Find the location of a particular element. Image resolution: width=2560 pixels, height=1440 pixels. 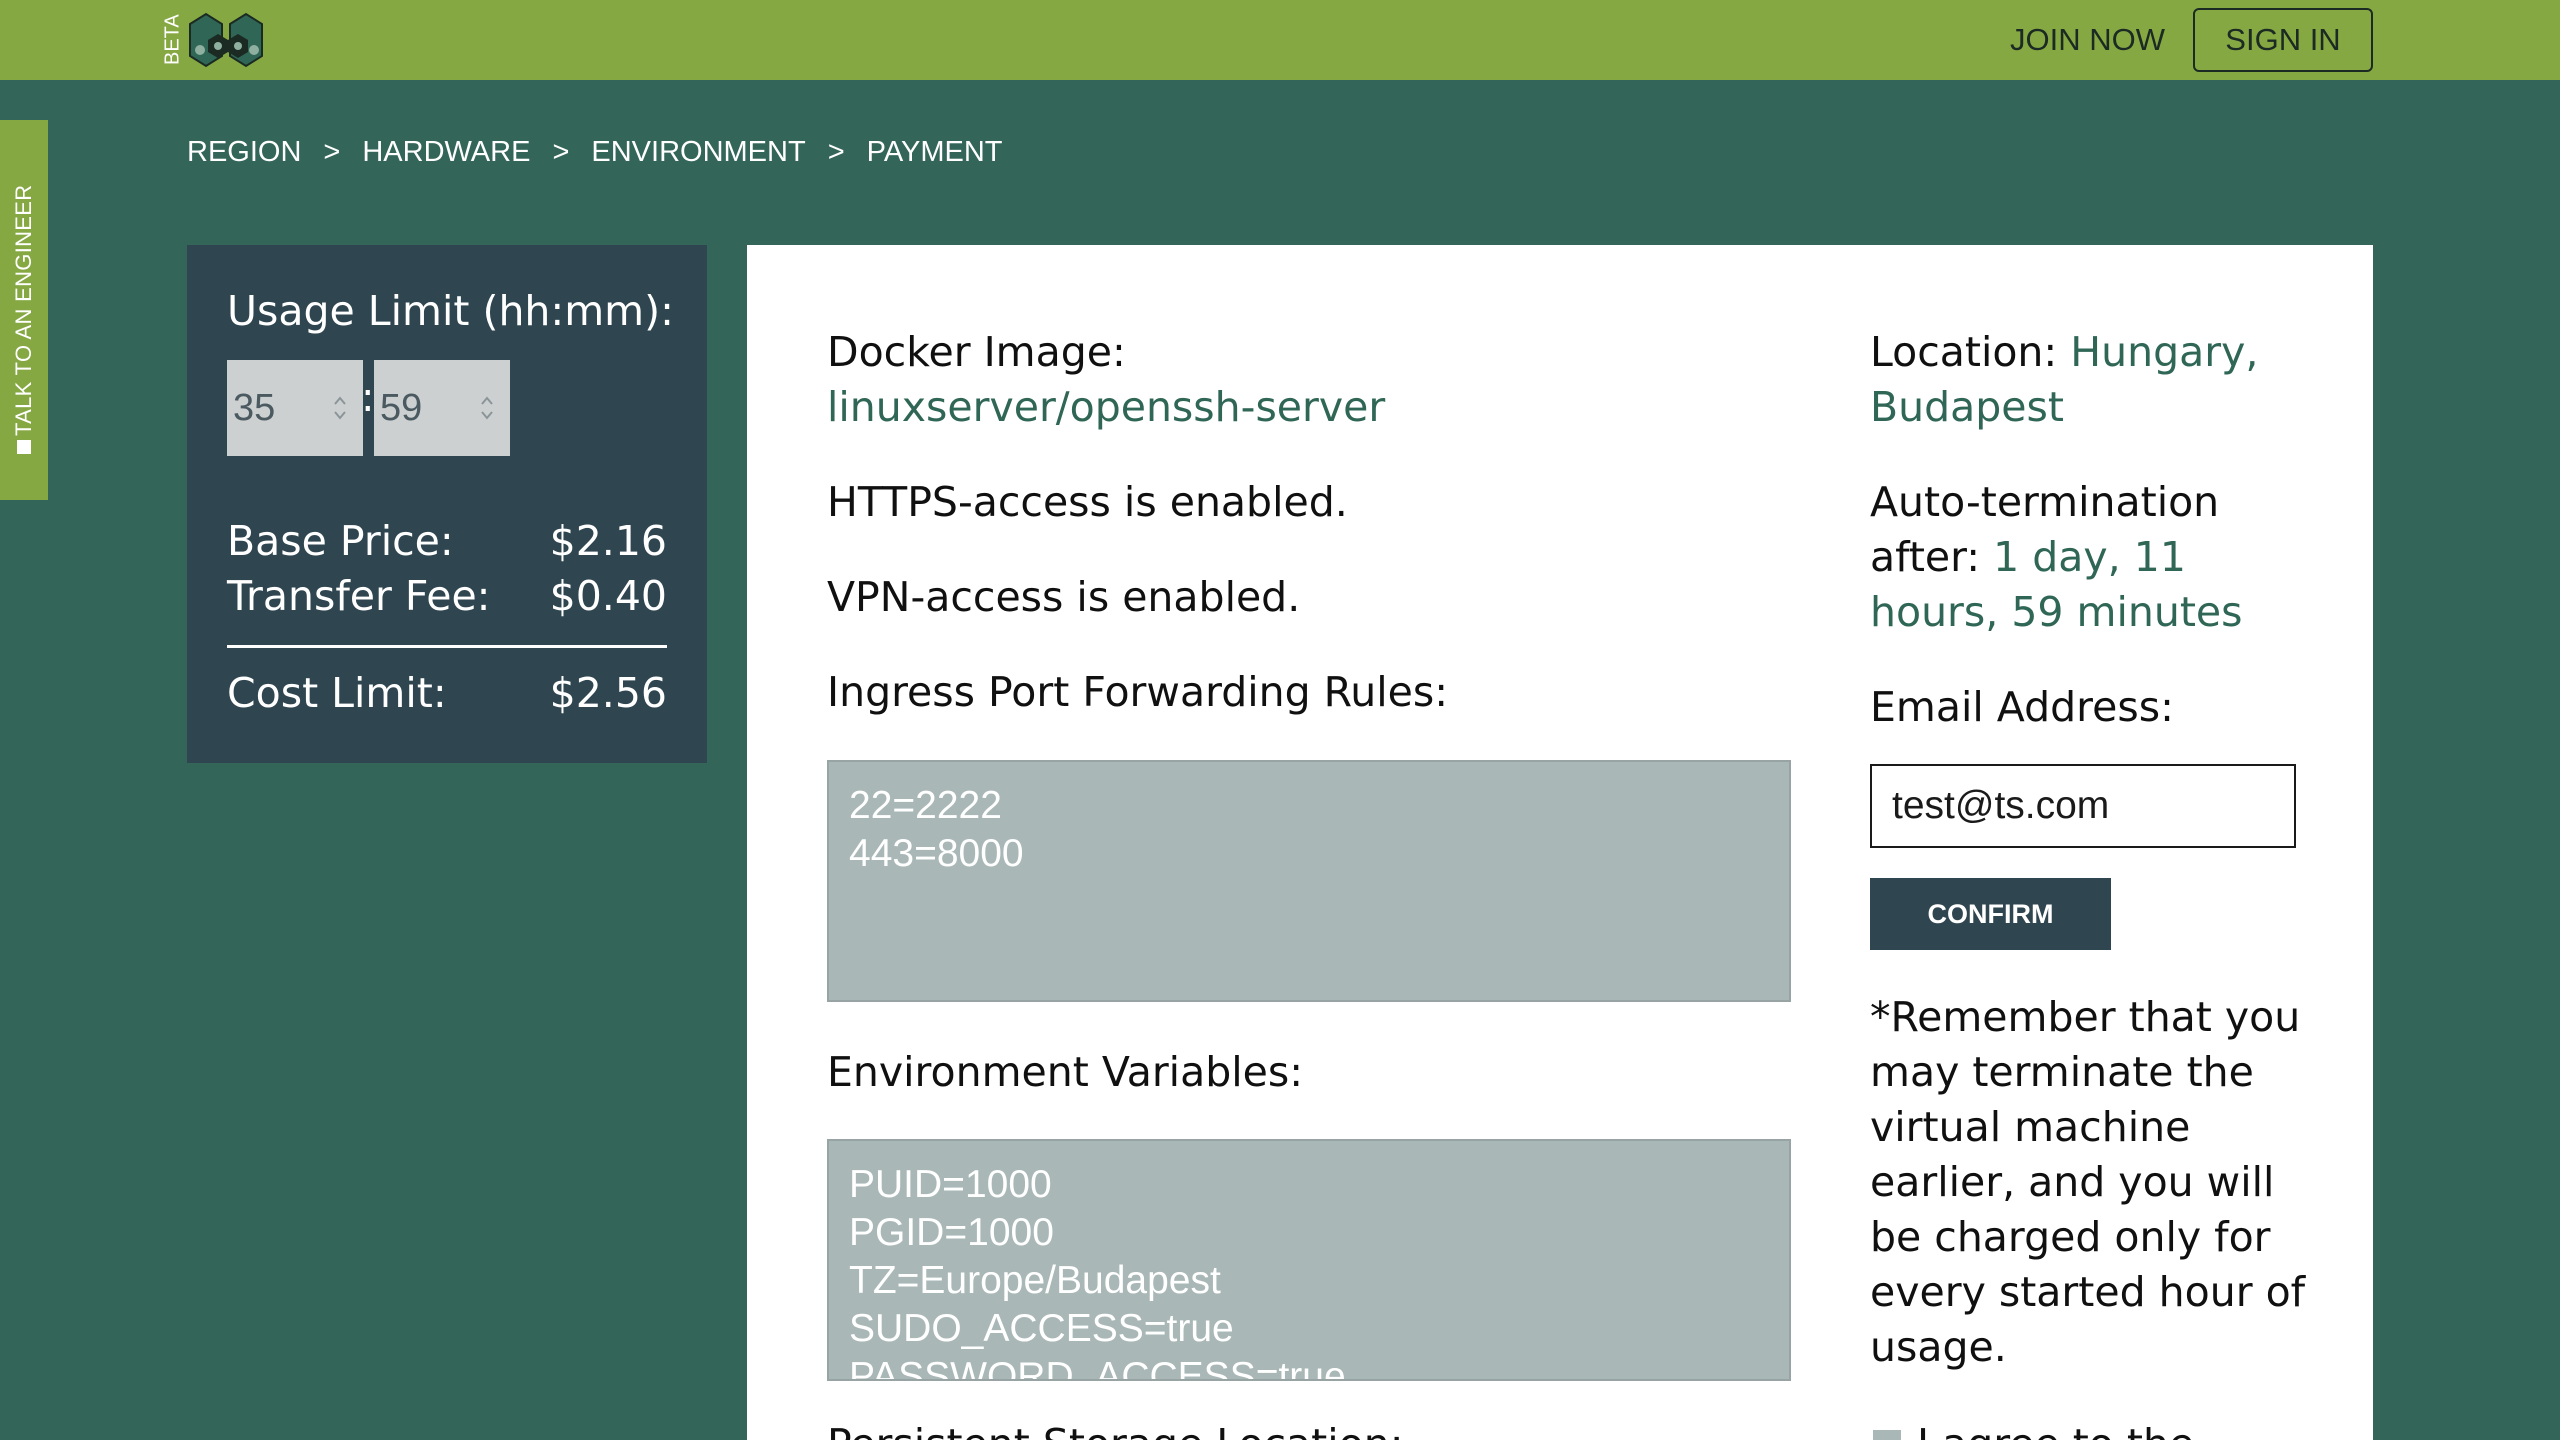

breadcrumb-region: REGION is located at coordinates (244, 152).